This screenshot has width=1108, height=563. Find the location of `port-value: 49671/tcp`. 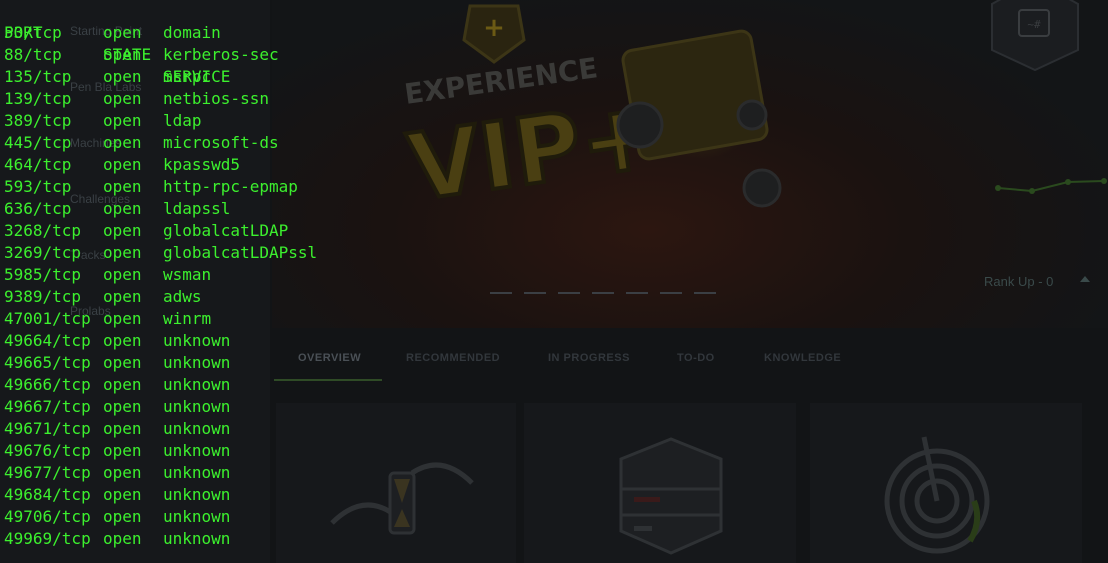

port-value: 49671/tcp is located at coordinates (47, 428).